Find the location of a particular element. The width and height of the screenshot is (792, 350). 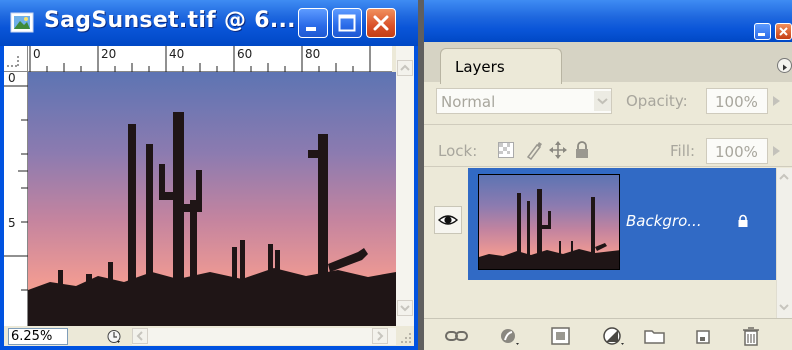

scroll-up-button is located at coordinates (405, 68).